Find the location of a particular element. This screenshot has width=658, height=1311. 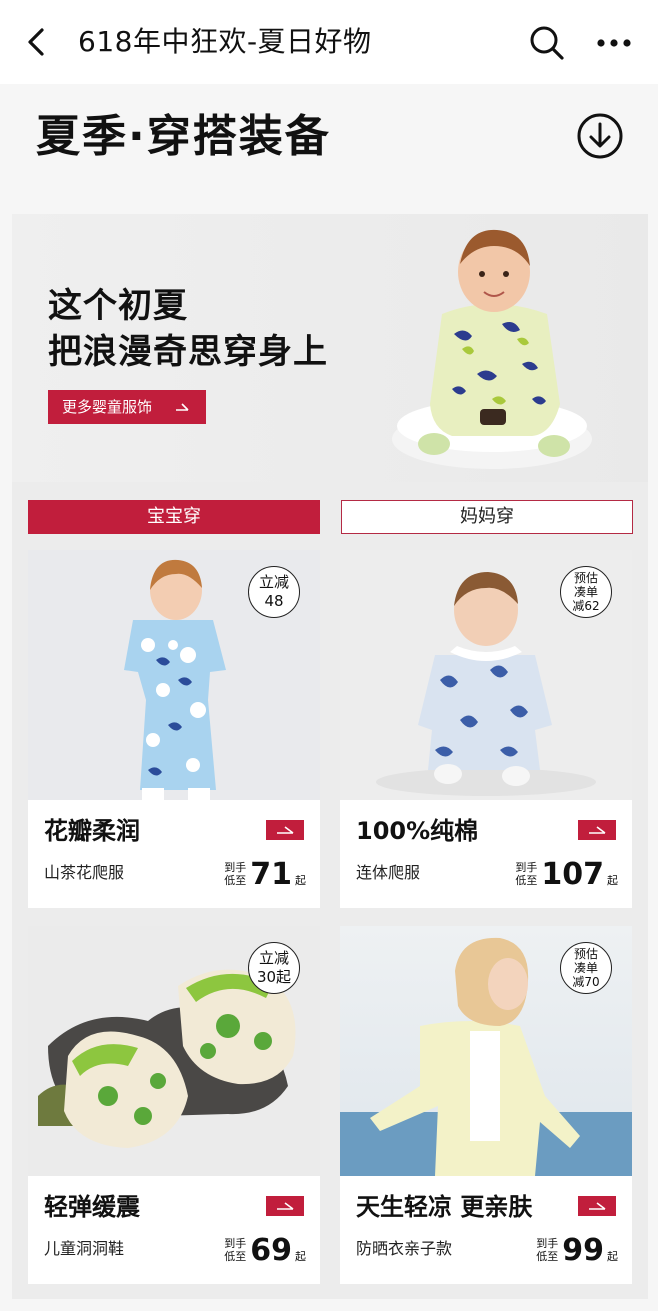

discount-badge: 预估 凑单 减70 is located at coordinates (586, 968).